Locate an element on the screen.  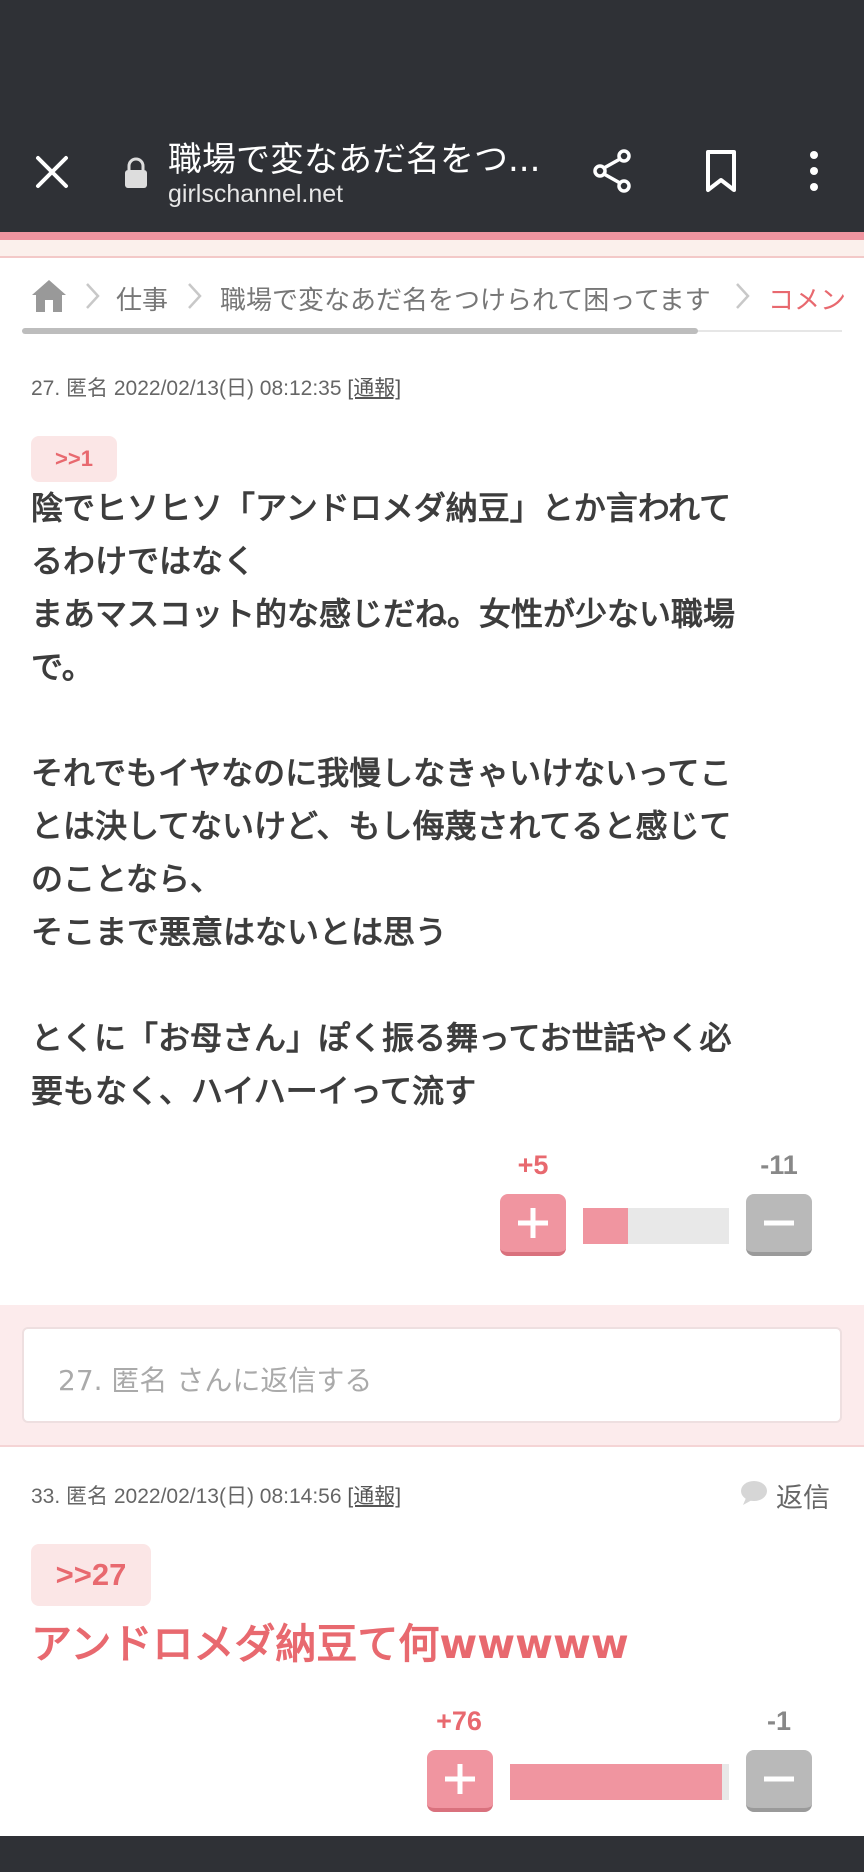
minus-vote-count: -1 is located at coordinates (778, 1721).